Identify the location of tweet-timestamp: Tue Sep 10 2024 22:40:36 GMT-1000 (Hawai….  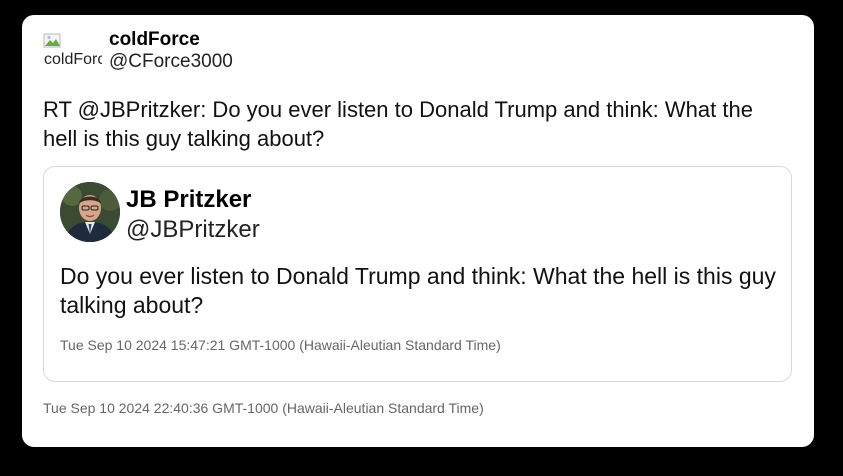
(263, 408).